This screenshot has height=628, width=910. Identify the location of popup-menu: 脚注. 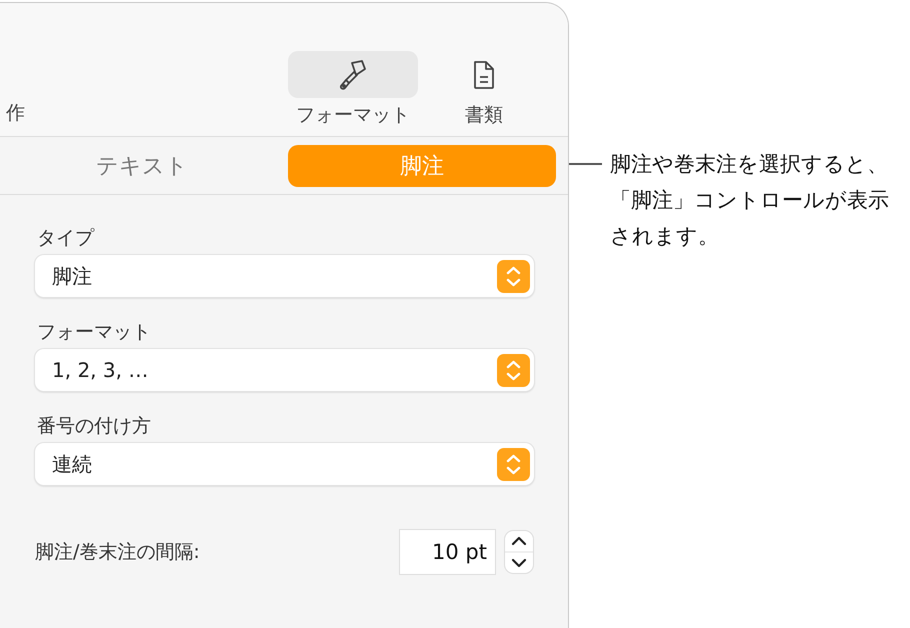
(284, 276).